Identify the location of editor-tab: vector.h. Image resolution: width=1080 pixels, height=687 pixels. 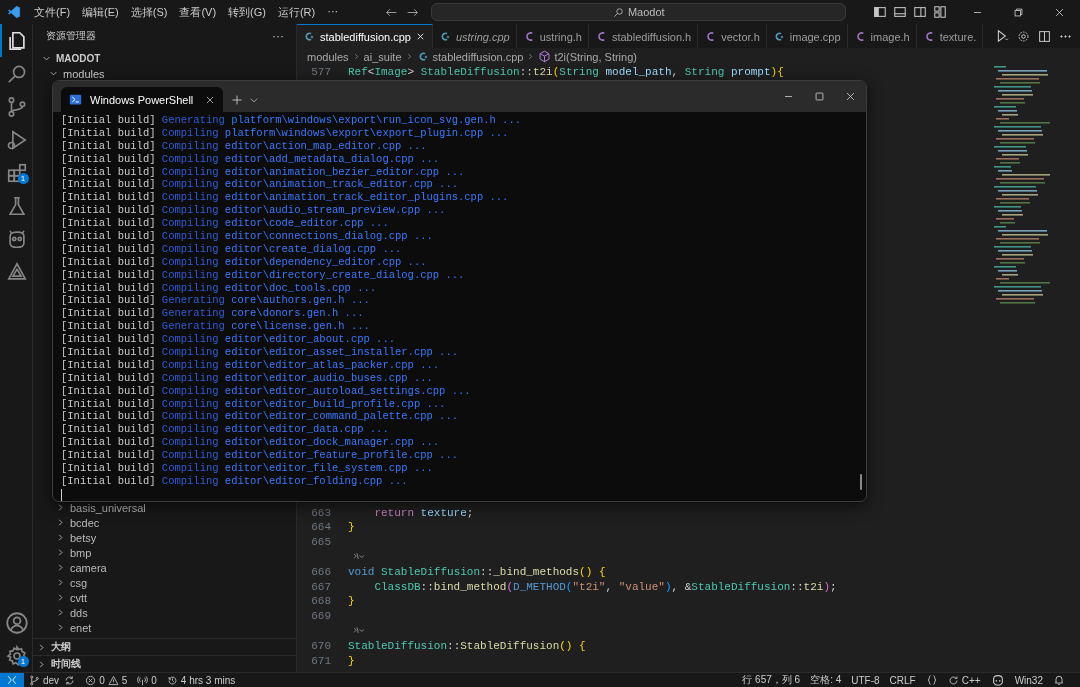
(732, 36).